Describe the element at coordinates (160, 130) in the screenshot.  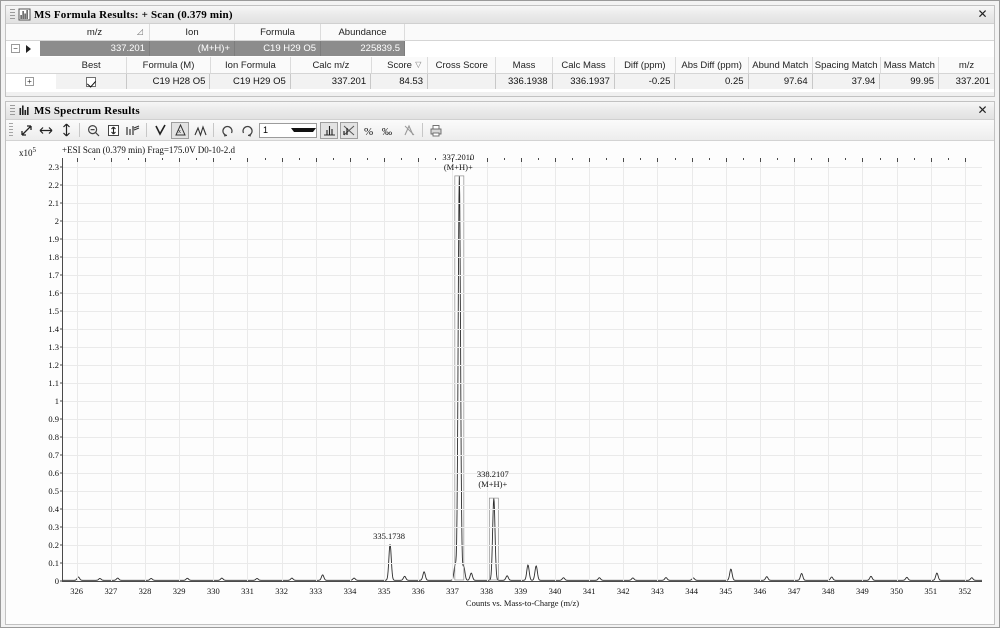
I see `peak-select-icon` at that location.